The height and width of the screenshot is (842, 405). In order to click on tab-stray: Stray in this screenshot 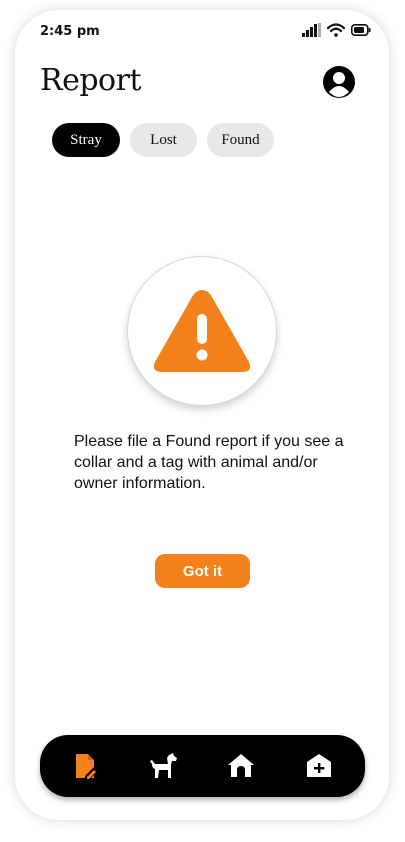, I will do `click(86, 140)`.